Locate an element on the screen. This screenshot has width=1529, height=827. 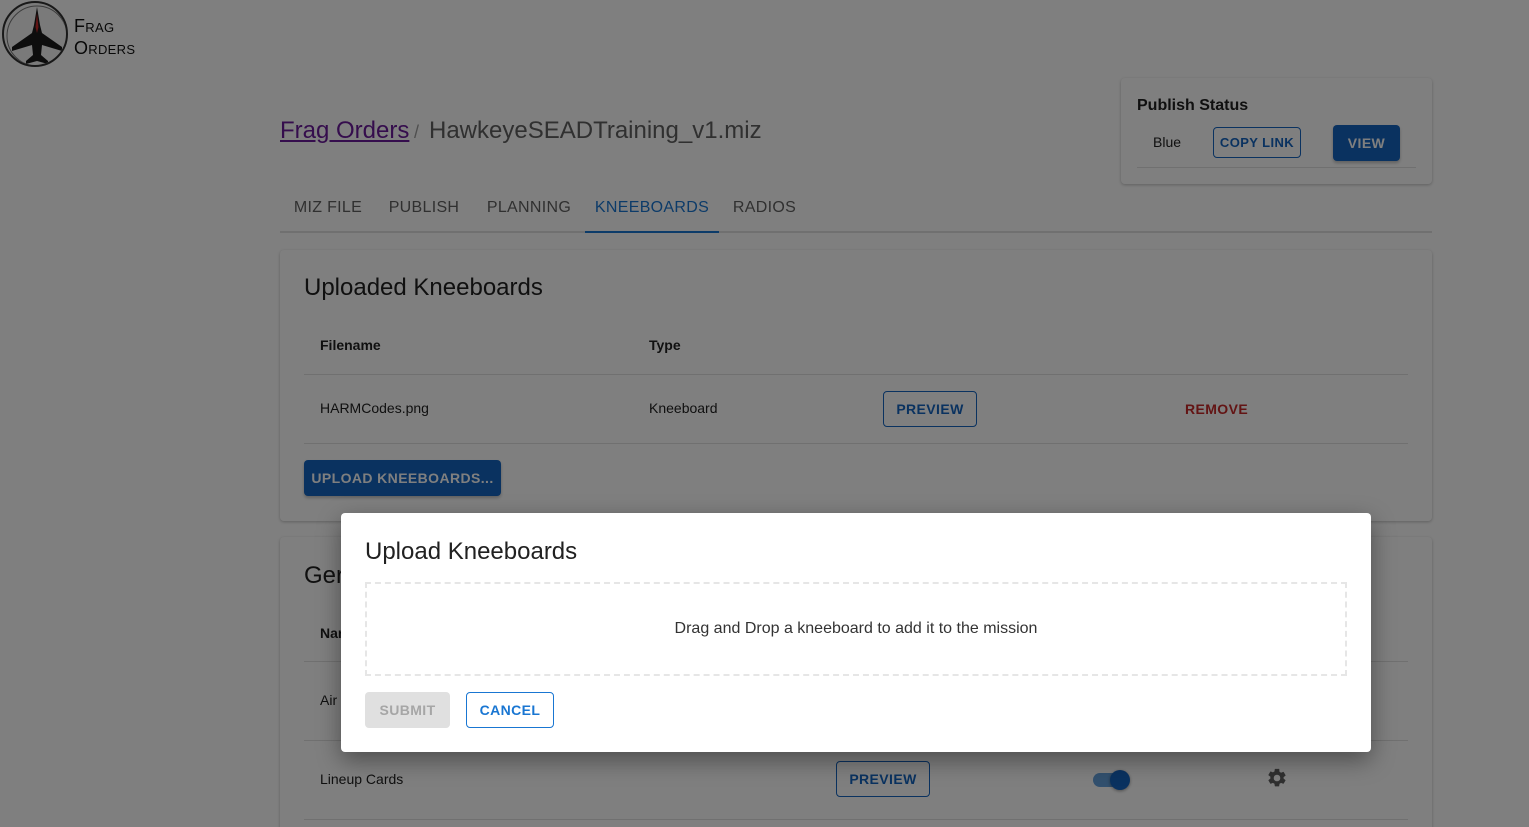
dialog-title: Upload Kneeboards is located at coordinates (471, 551).